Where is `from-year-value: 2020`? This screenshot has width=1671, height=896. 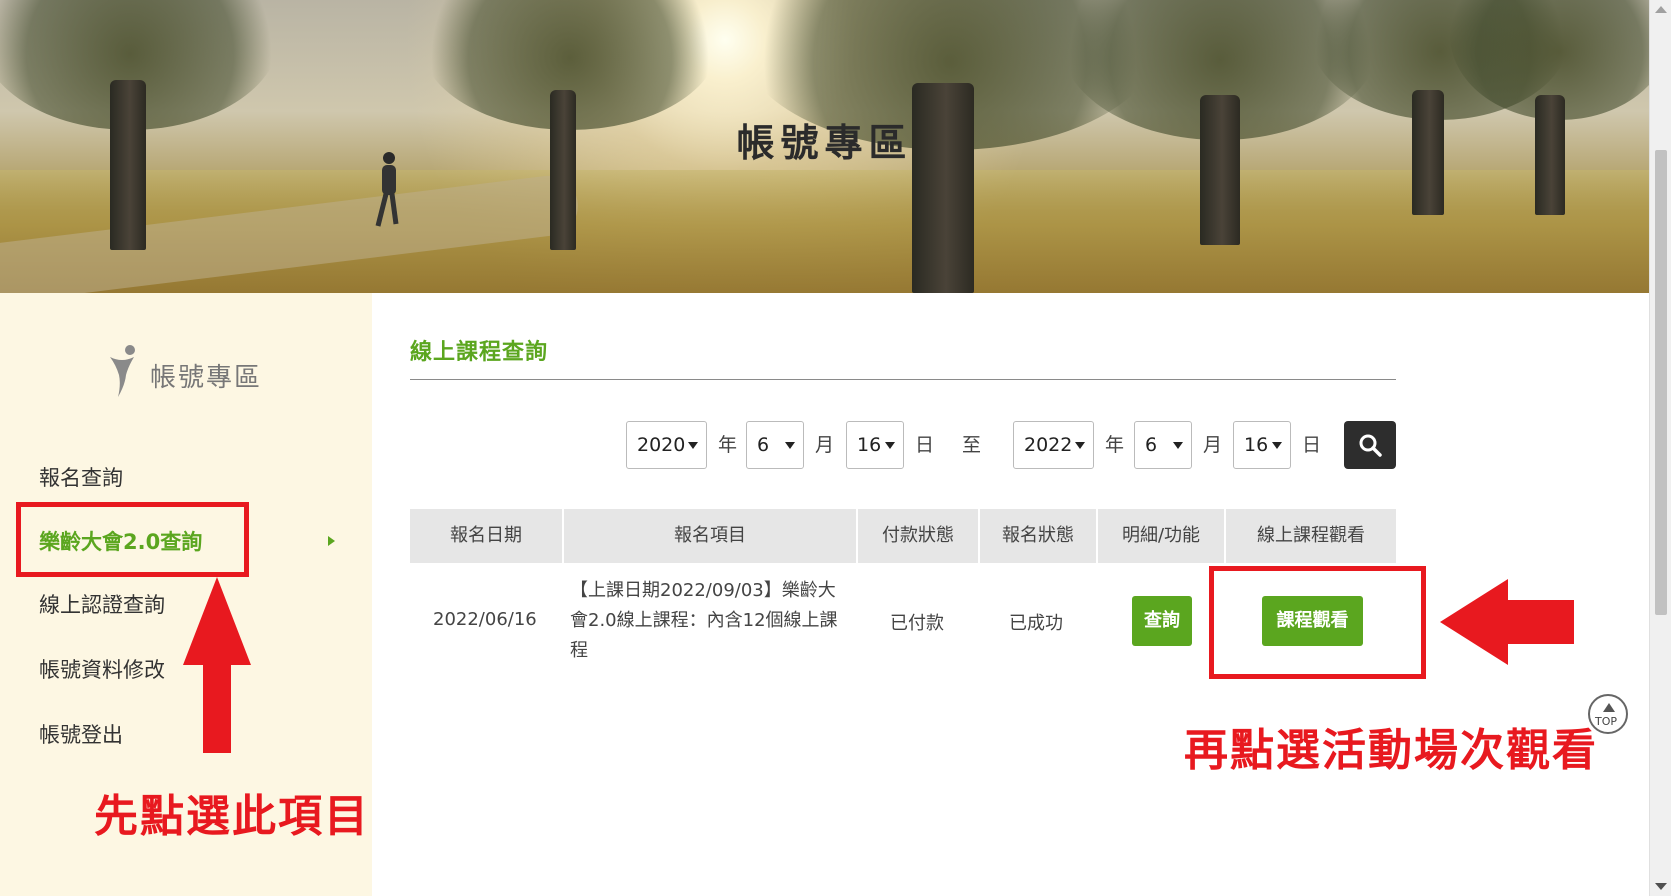
from-year-value: 2020 is located at coordinates (661, 445).